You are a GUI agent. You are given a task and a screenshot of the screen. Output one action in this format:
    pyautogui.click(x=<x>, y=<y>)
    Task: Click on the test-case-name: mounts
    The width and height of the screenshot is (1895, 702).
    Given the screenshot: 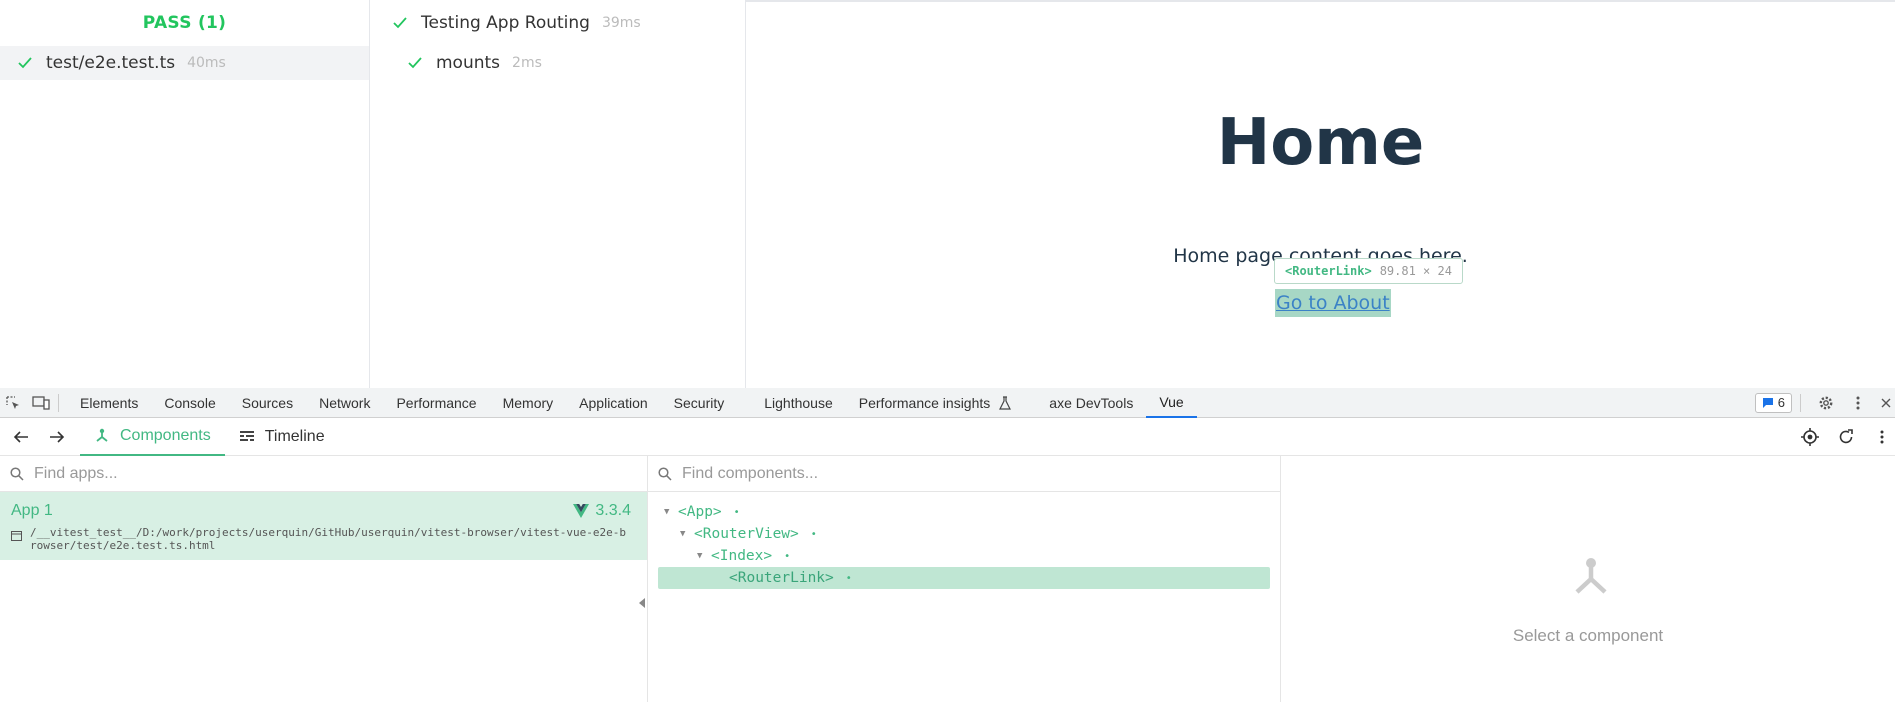 What is the action you would take?
    pyautogui.click(x=468, y=63)
    